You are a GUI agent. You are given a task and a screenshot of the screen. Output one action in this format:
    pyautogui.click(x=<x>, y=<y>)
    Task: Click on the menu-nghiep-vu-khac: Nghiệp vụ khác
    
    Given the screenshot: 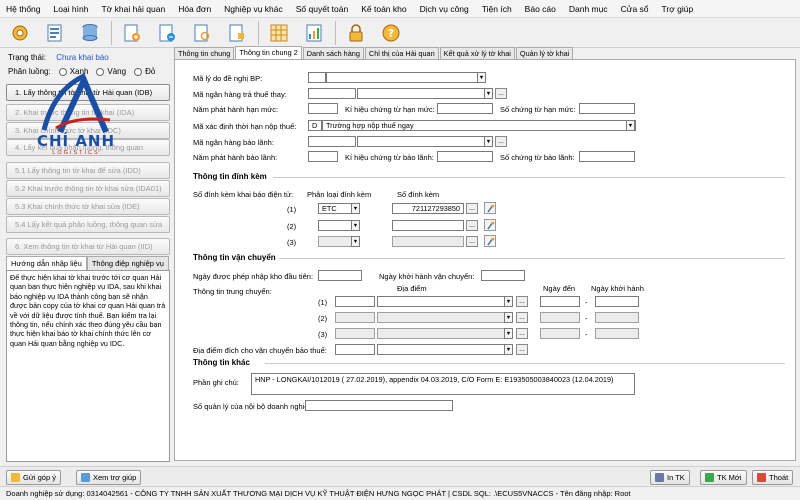 What is the action you would take?
    pyautogui.click(x=253, y=9)
    